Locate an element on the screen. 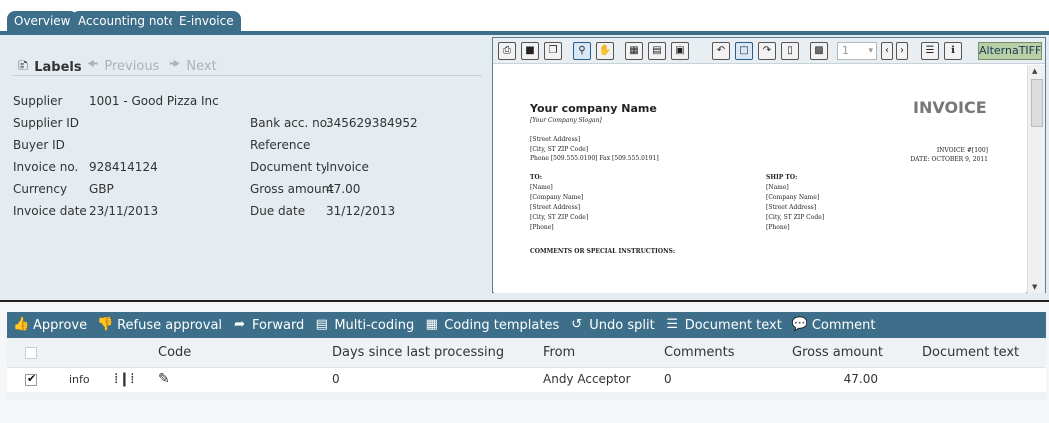  supplier-value: 1001 - Good Pizza Inc is located at coordinates (154, 101).